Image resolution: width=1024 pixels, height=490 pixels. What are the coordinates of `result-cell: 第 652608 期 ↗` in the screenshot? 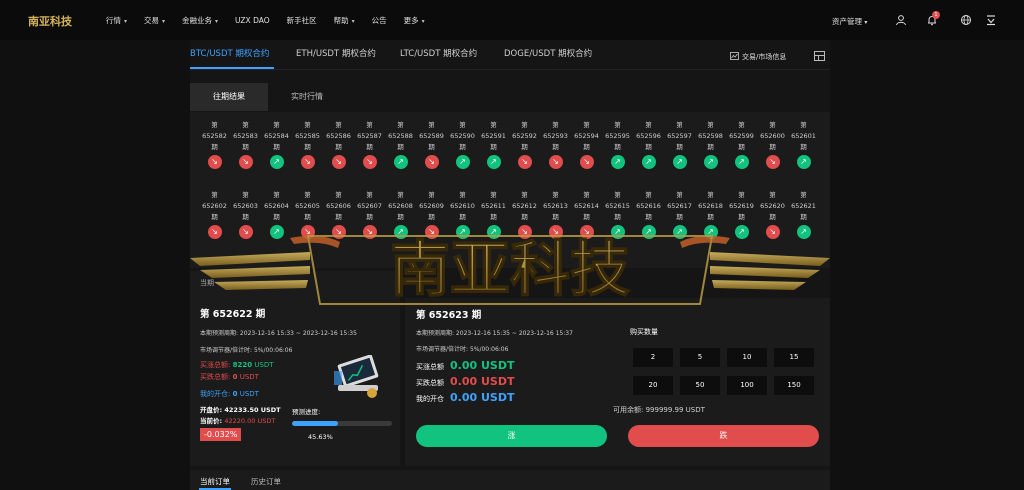 It's located at (400, 214).